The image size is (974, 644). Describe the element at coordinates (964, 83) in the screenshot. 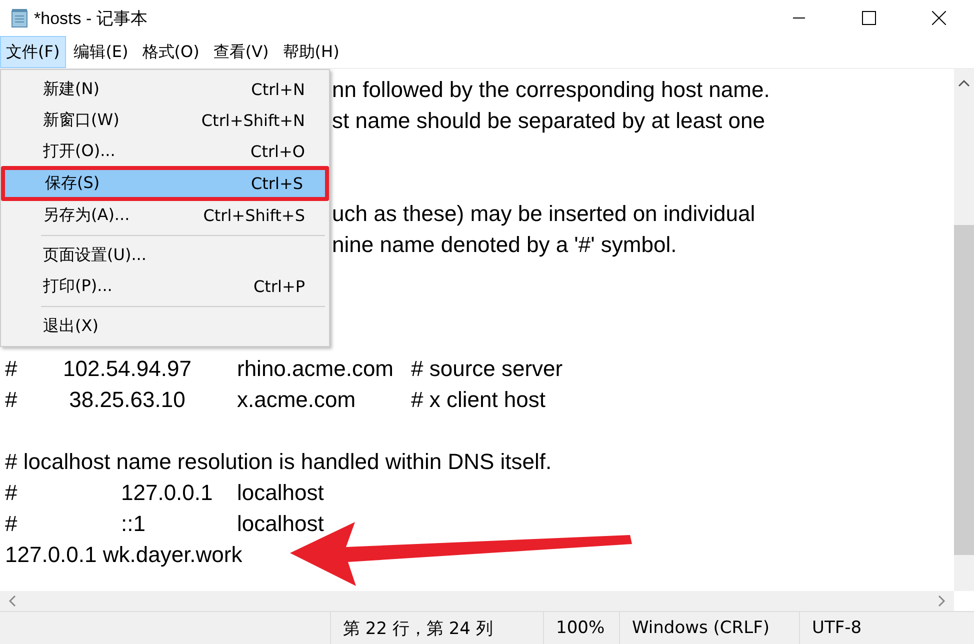

I see `scroll-up-icon` at that location.